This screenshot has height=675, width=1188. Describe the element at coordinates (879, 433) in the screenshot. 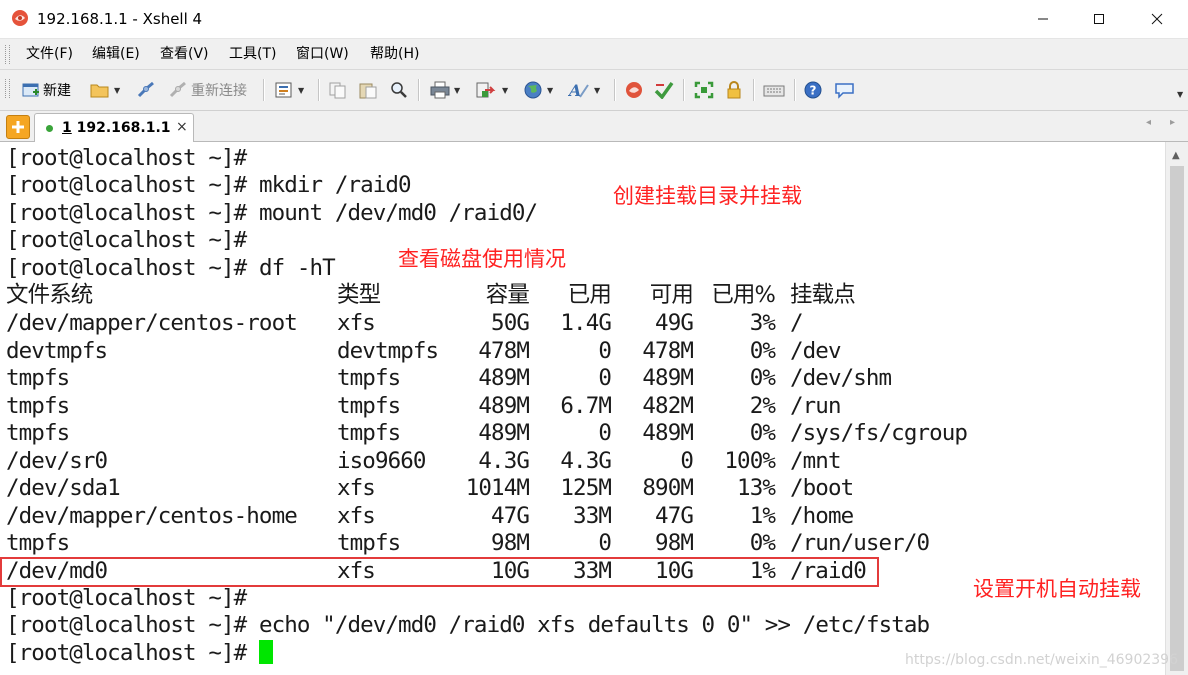

I see `df-mount: /sys/fs/cgroup` at that location.